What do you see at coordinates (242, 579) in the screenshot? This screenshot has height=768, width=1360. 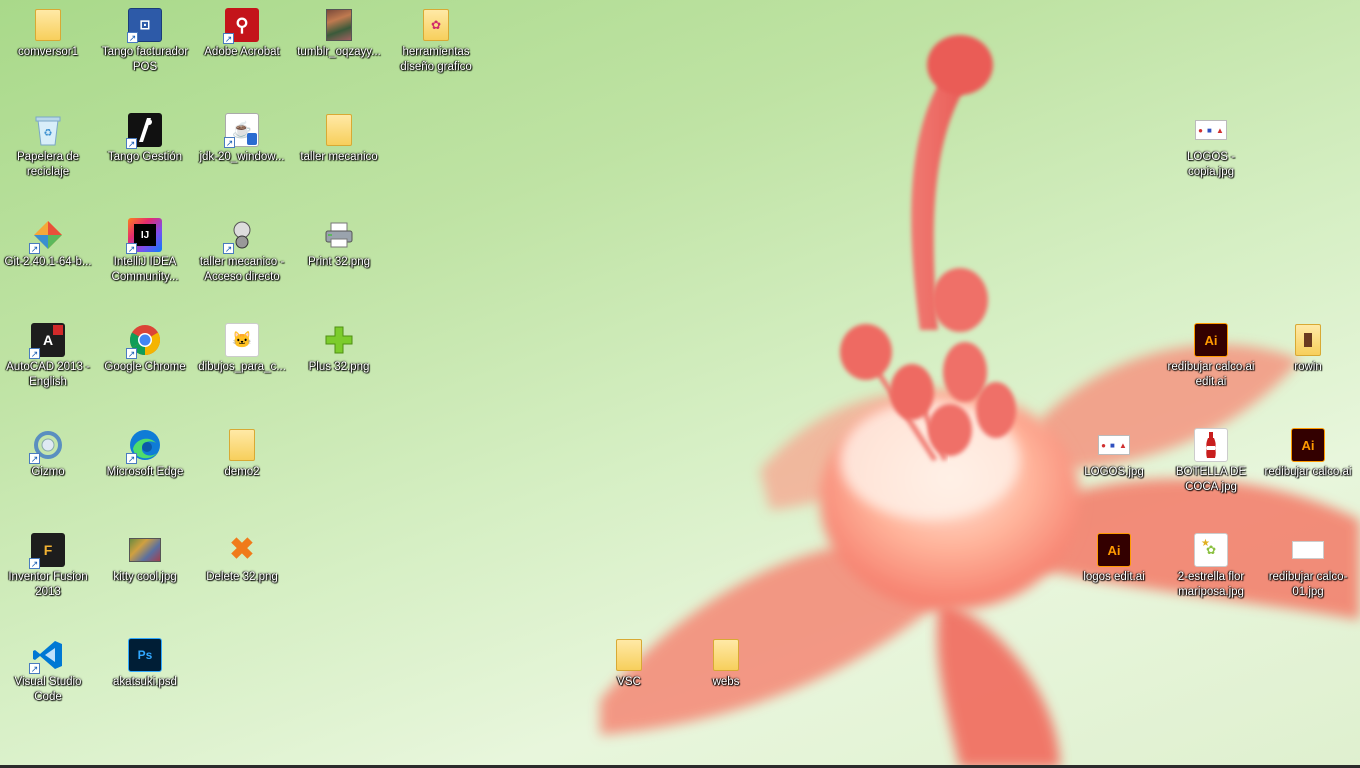 I see `desktop-icon-delete-png: ✖ Delete 32.png` at bounding box center [242, 579].